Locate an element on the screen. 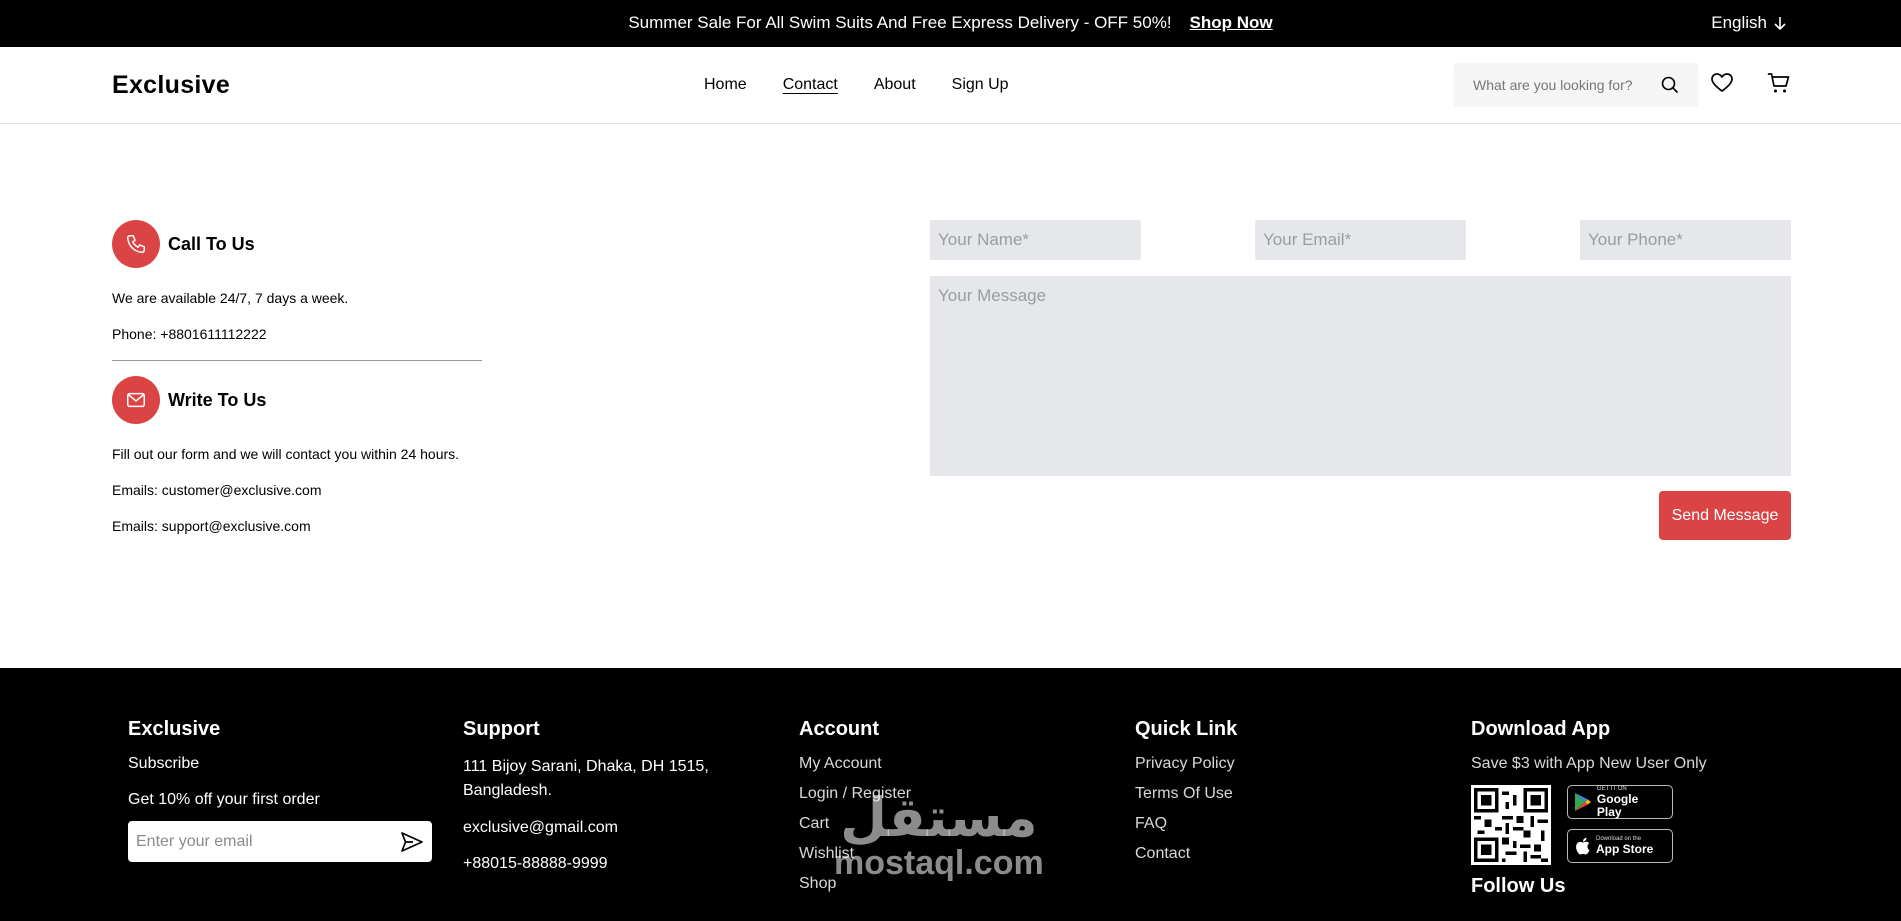 Image resolution: width=1901 pixels, height=921 pixels. language-label: English is located at coordinates (1739, 22).